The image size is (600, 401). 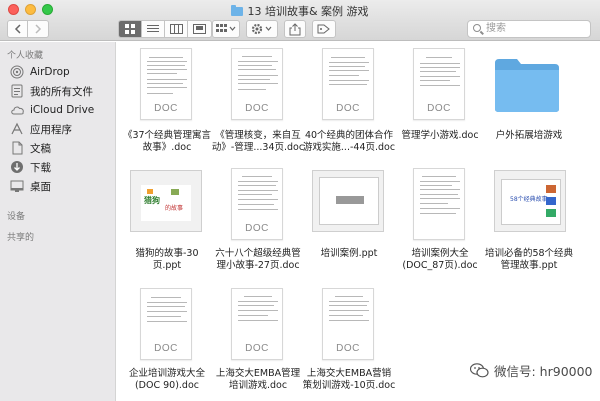 I want to click on sidebar-item-label: 我的所有文件, so click(x=61, y=91).